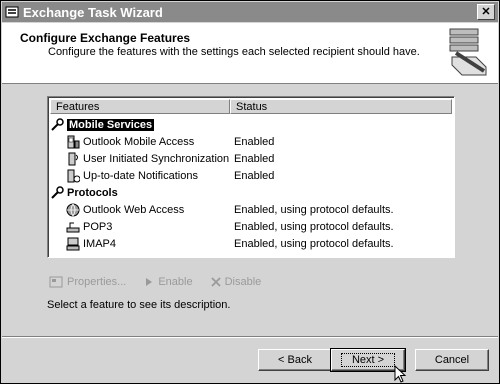 The image size is (500, 384). I want to click on feature-toolbar: Properties... Enable Disable, so click(164, 282).